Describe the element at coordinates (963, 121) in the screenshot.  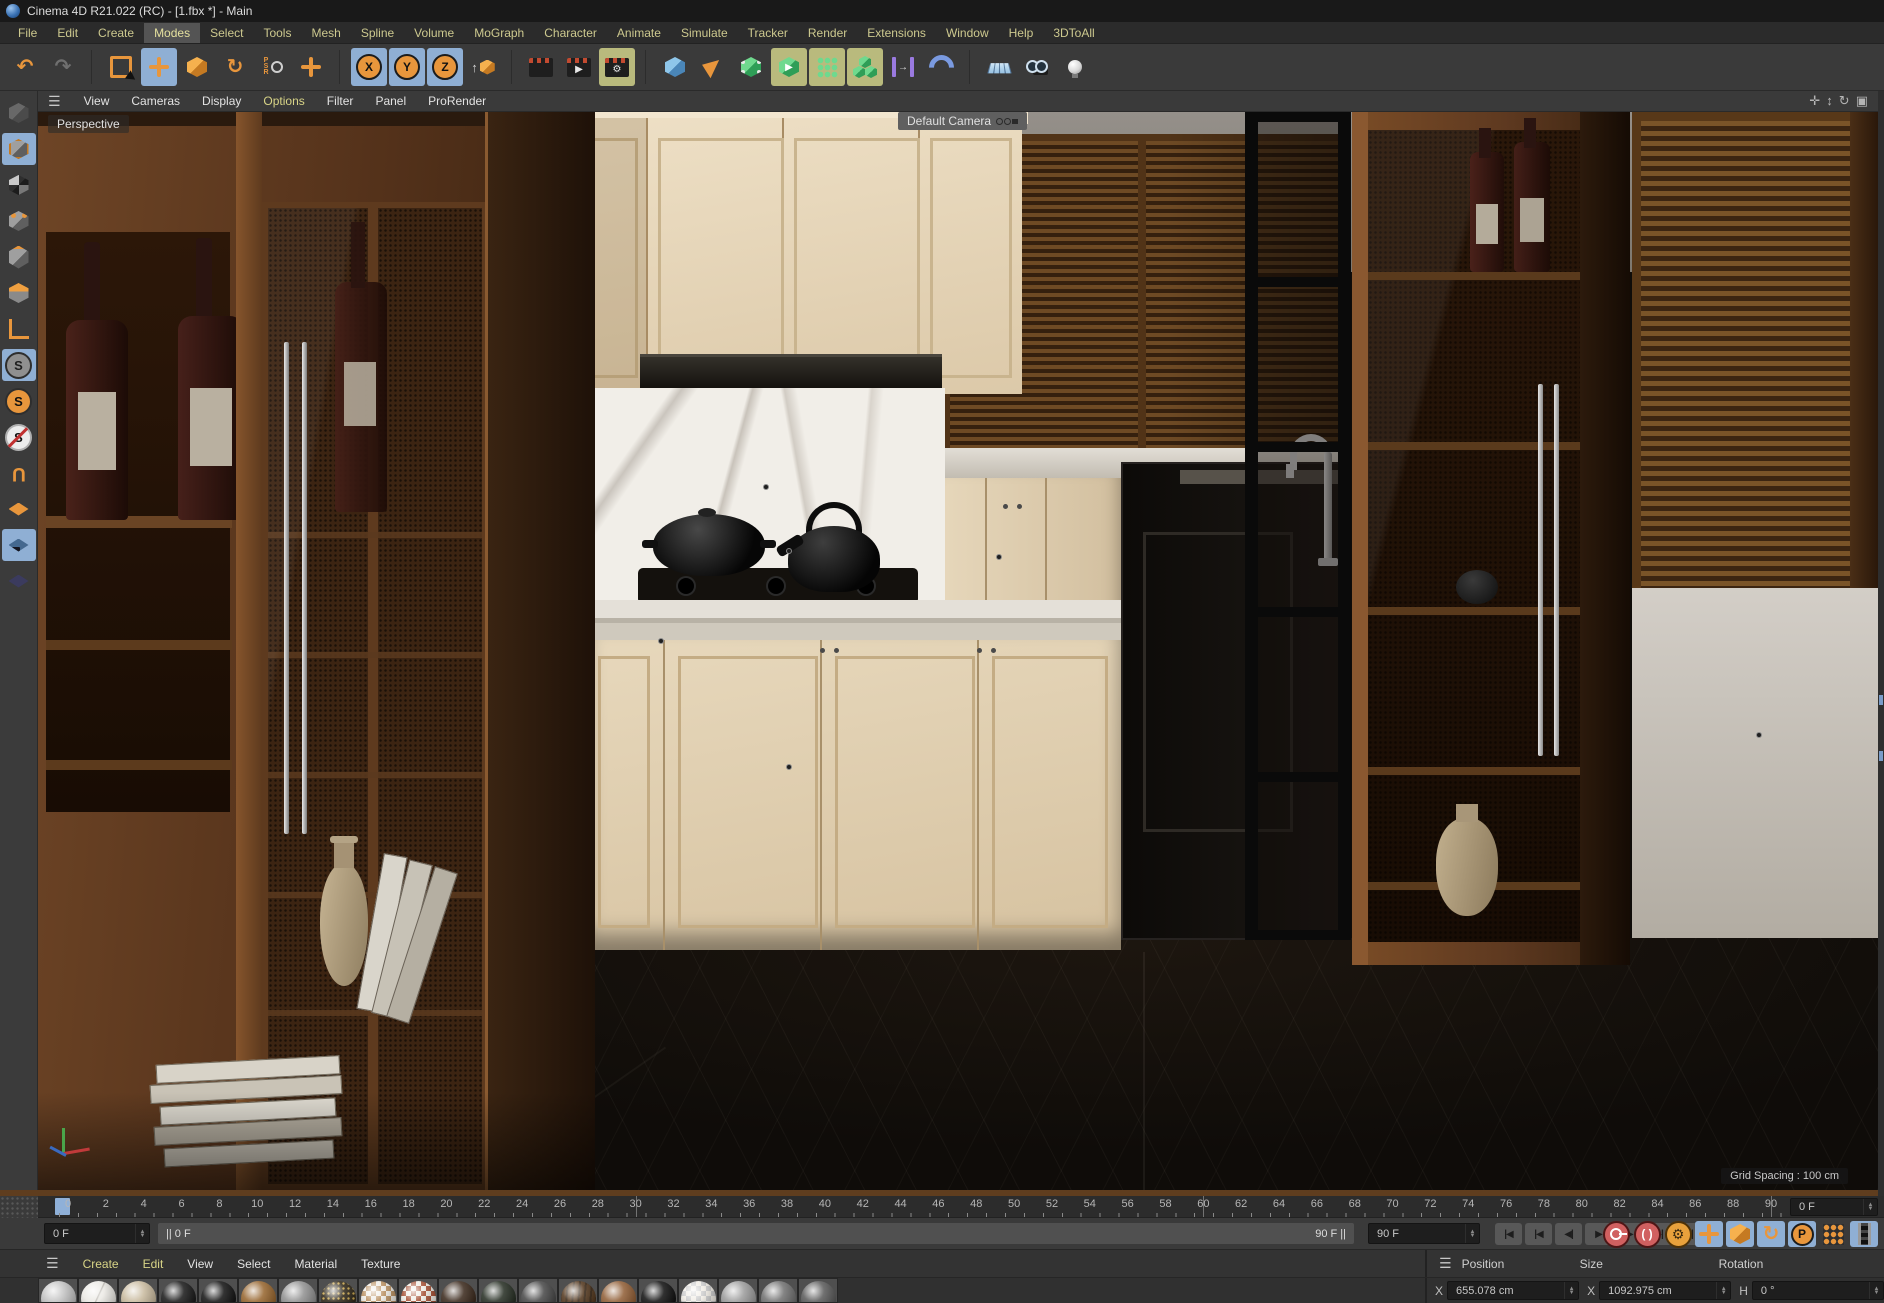
I see `camera-label: Default Camera` at that location.